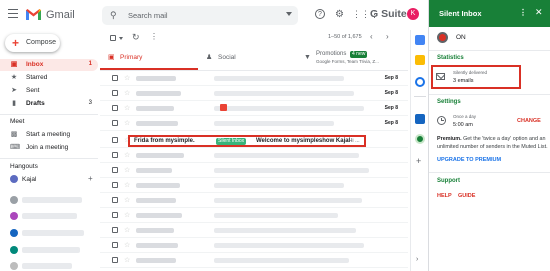 The image size is (550, 271). Describe the element at coordinates (29, 179) in the screenshot. I see `hangouts-user-name: Kajal` at that location.